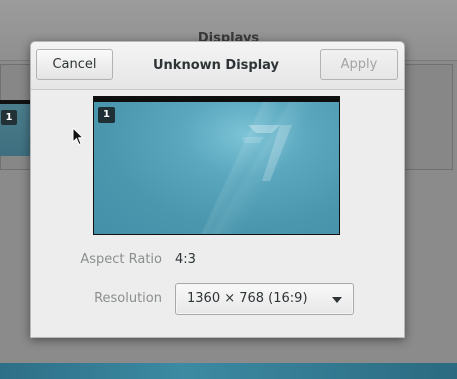 The height and width of the screenshot is (379, 457). Describe the element at coordinates (9, 117) in the screenshot. I see `monitor-number-badge: 1` at that location.